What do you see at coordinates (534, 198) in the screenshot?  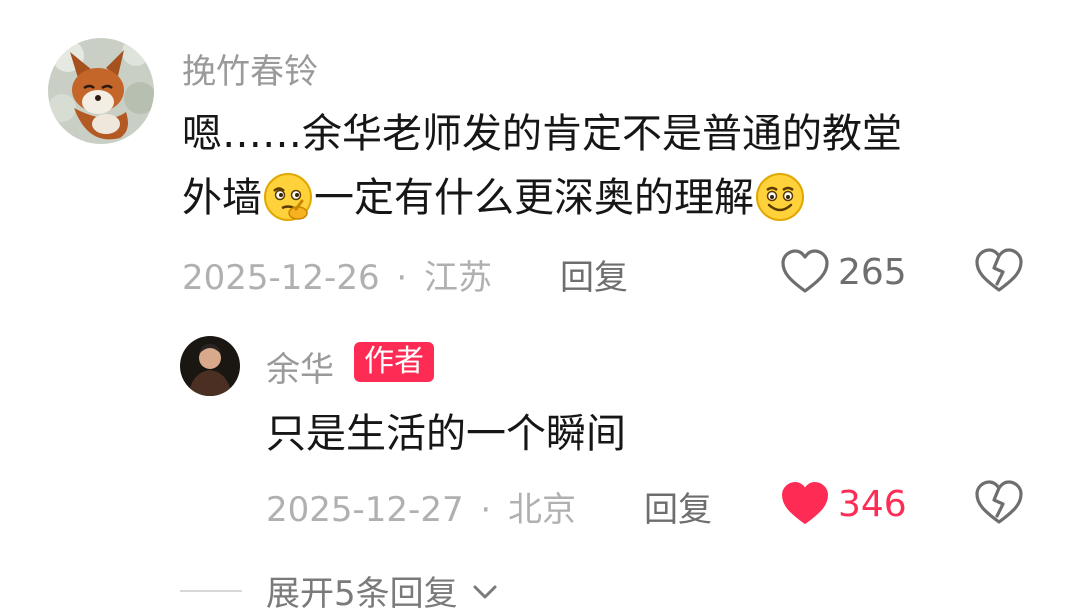 I see `comment-text-part2: 一定有什么更深奥的理解` at bounding box center [534, 198].